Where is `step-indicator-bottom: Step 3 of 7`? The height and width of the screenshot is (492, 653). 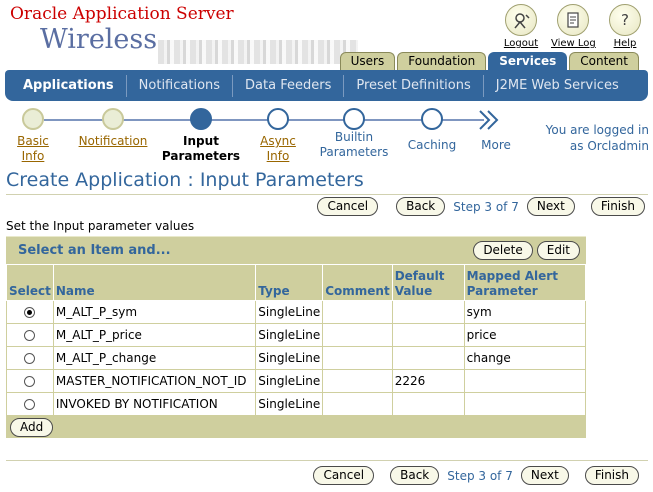 step-indicator-bottom: Step 3 of 7 is located at coordinates (480, 475).